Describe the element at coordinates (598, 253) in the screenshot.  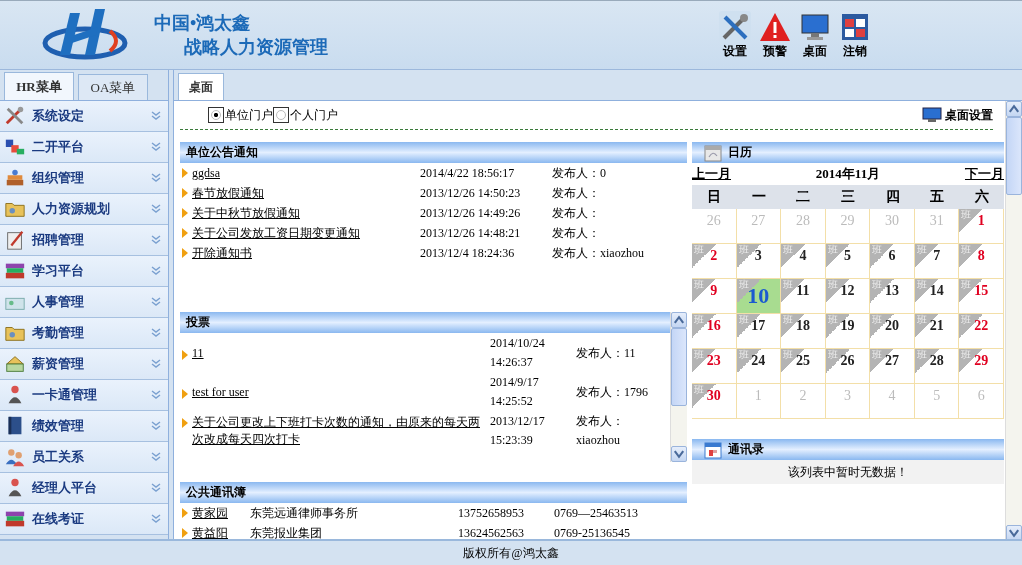
I see `notice-publisher: 发布人：xiaozhou` at that location.